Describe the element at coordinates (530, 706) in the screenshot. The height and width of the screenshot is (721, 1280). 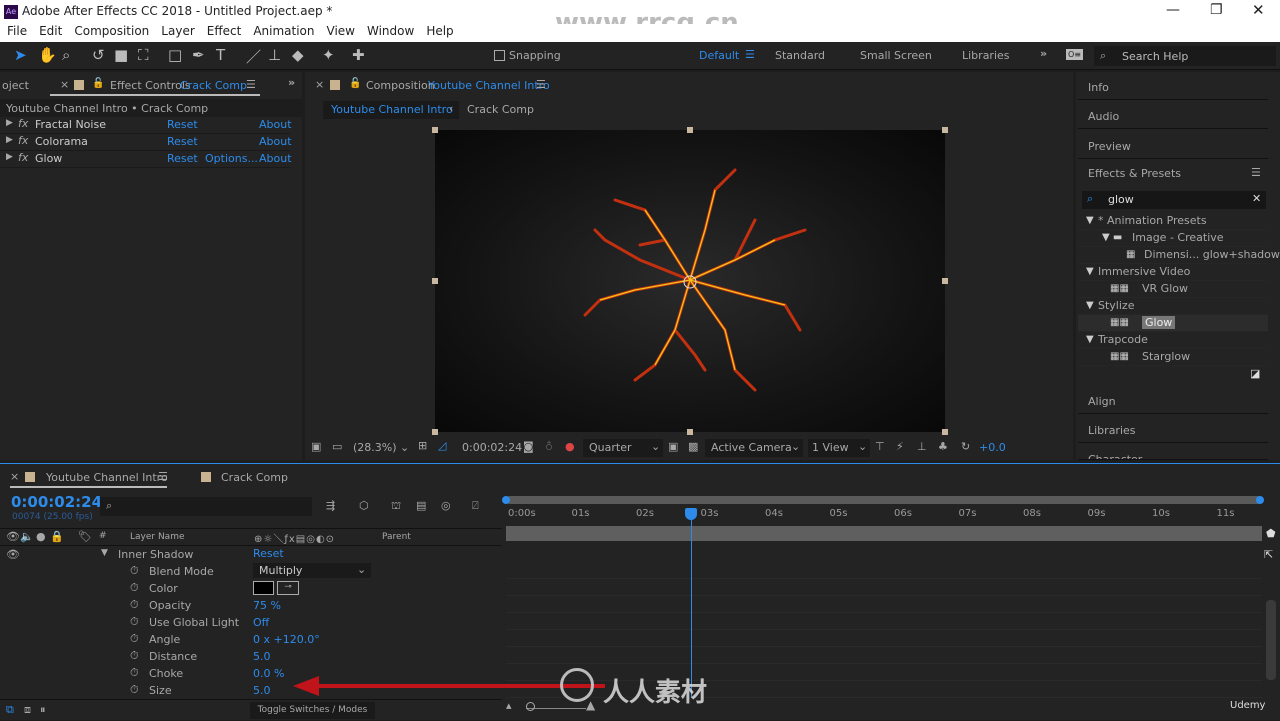
I see `zoom-slider-thumb` at that location.